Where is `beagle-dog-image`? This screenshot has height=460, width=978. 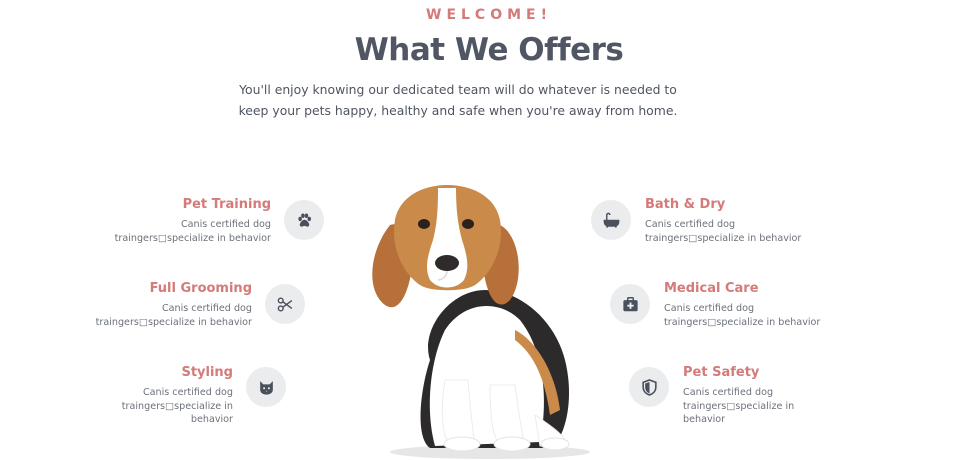 beagle-dog-image is located at coordinates (481, 322).